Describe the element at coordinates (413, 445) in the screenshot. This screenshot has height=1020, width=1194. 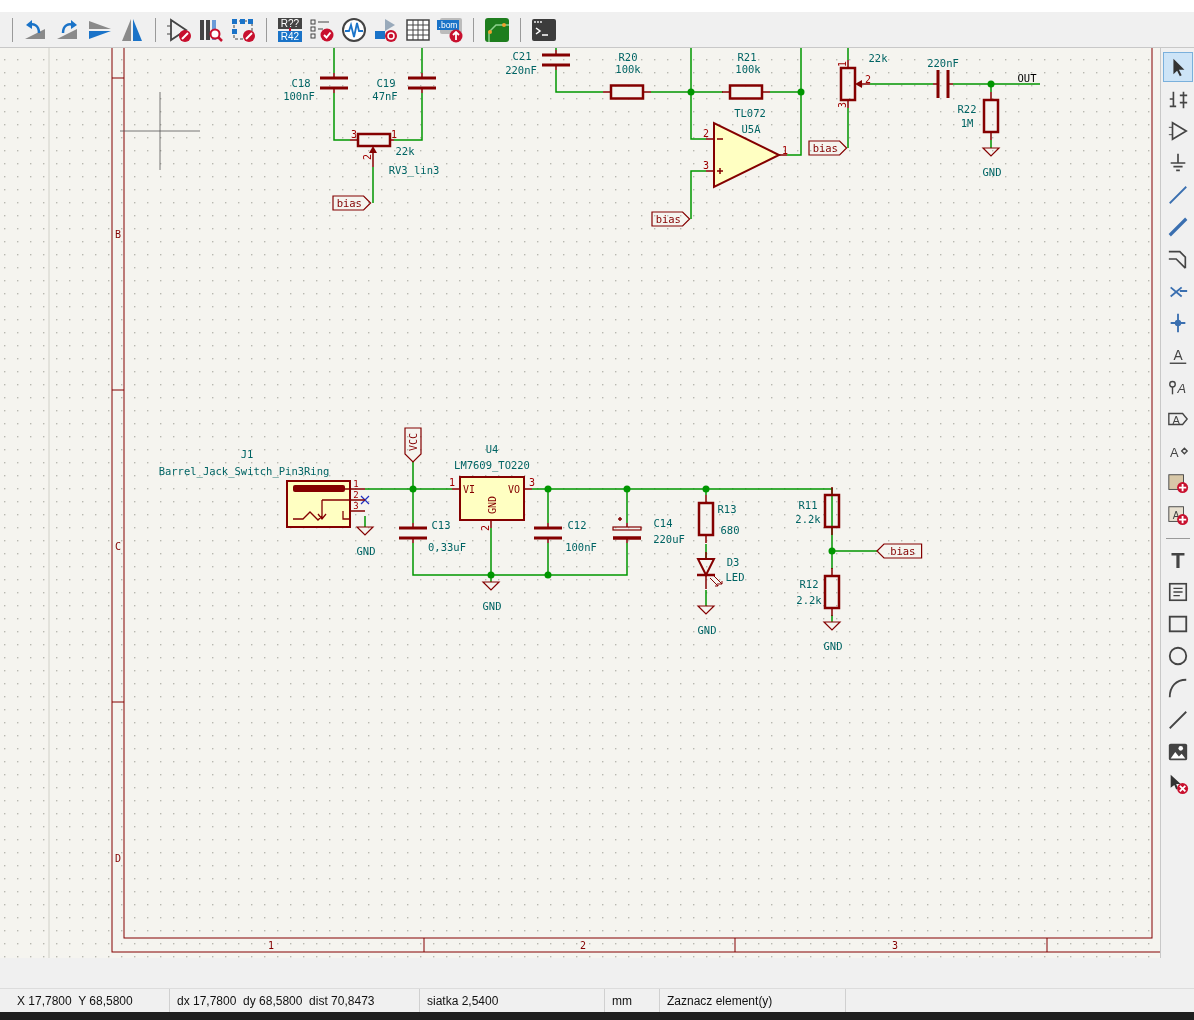
I see `power-flag: VCC` at that location.